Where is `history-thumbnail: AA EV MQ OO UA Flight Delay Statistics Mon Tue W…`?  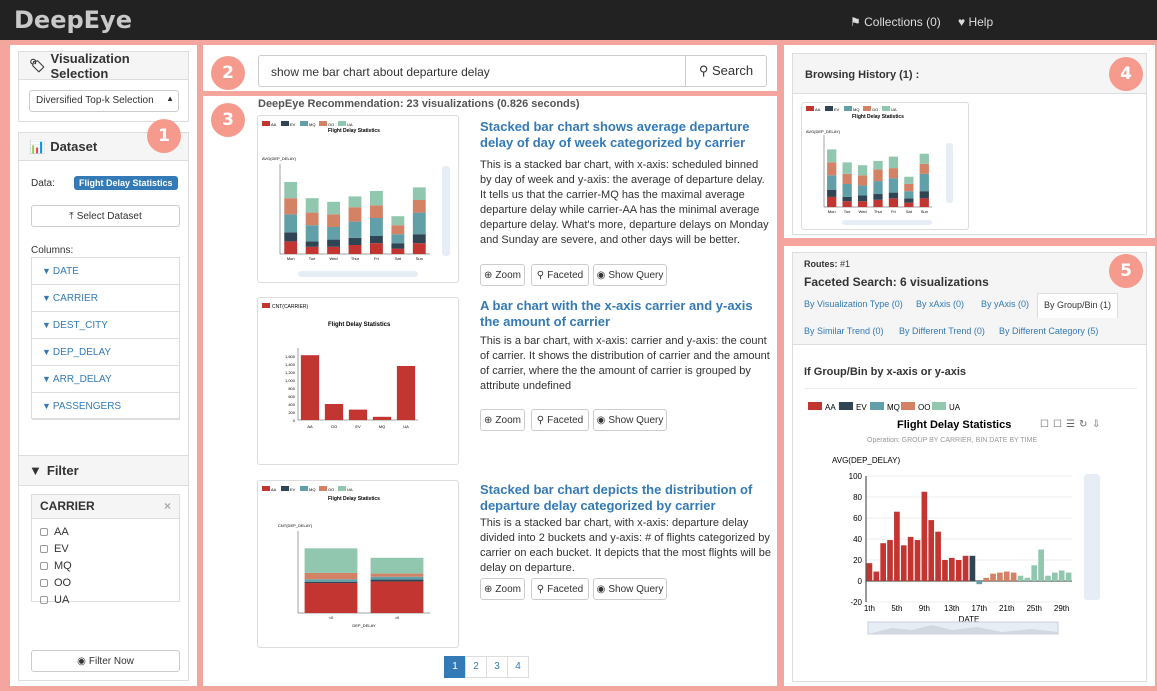 history-thumbnail: AA EV MQ OO UA Flight Delay Statistics Mon Tue W… is located at coordinates (885, 166).